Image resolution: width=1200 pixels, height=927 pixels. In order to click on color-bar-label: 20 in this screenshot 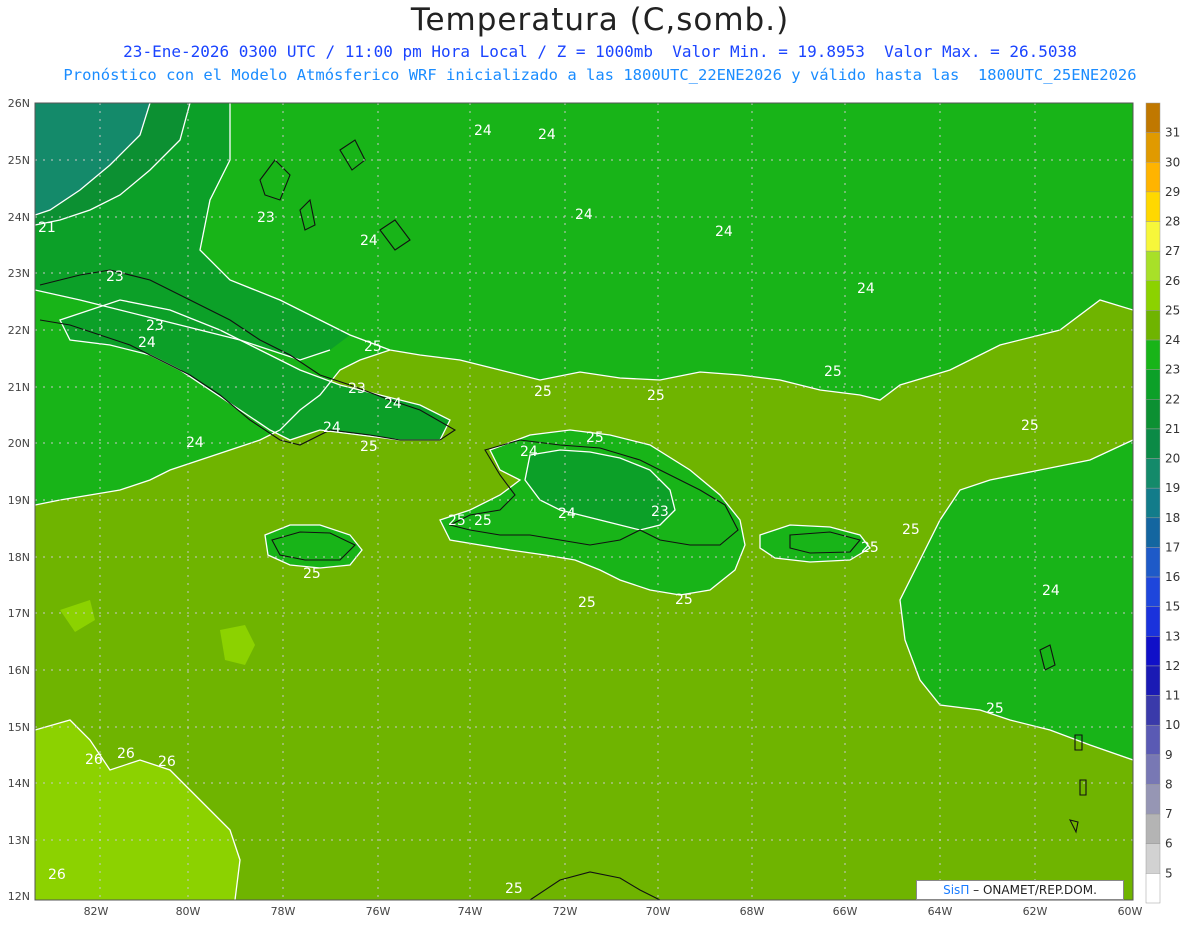, I will do `click(1172, 459)`.